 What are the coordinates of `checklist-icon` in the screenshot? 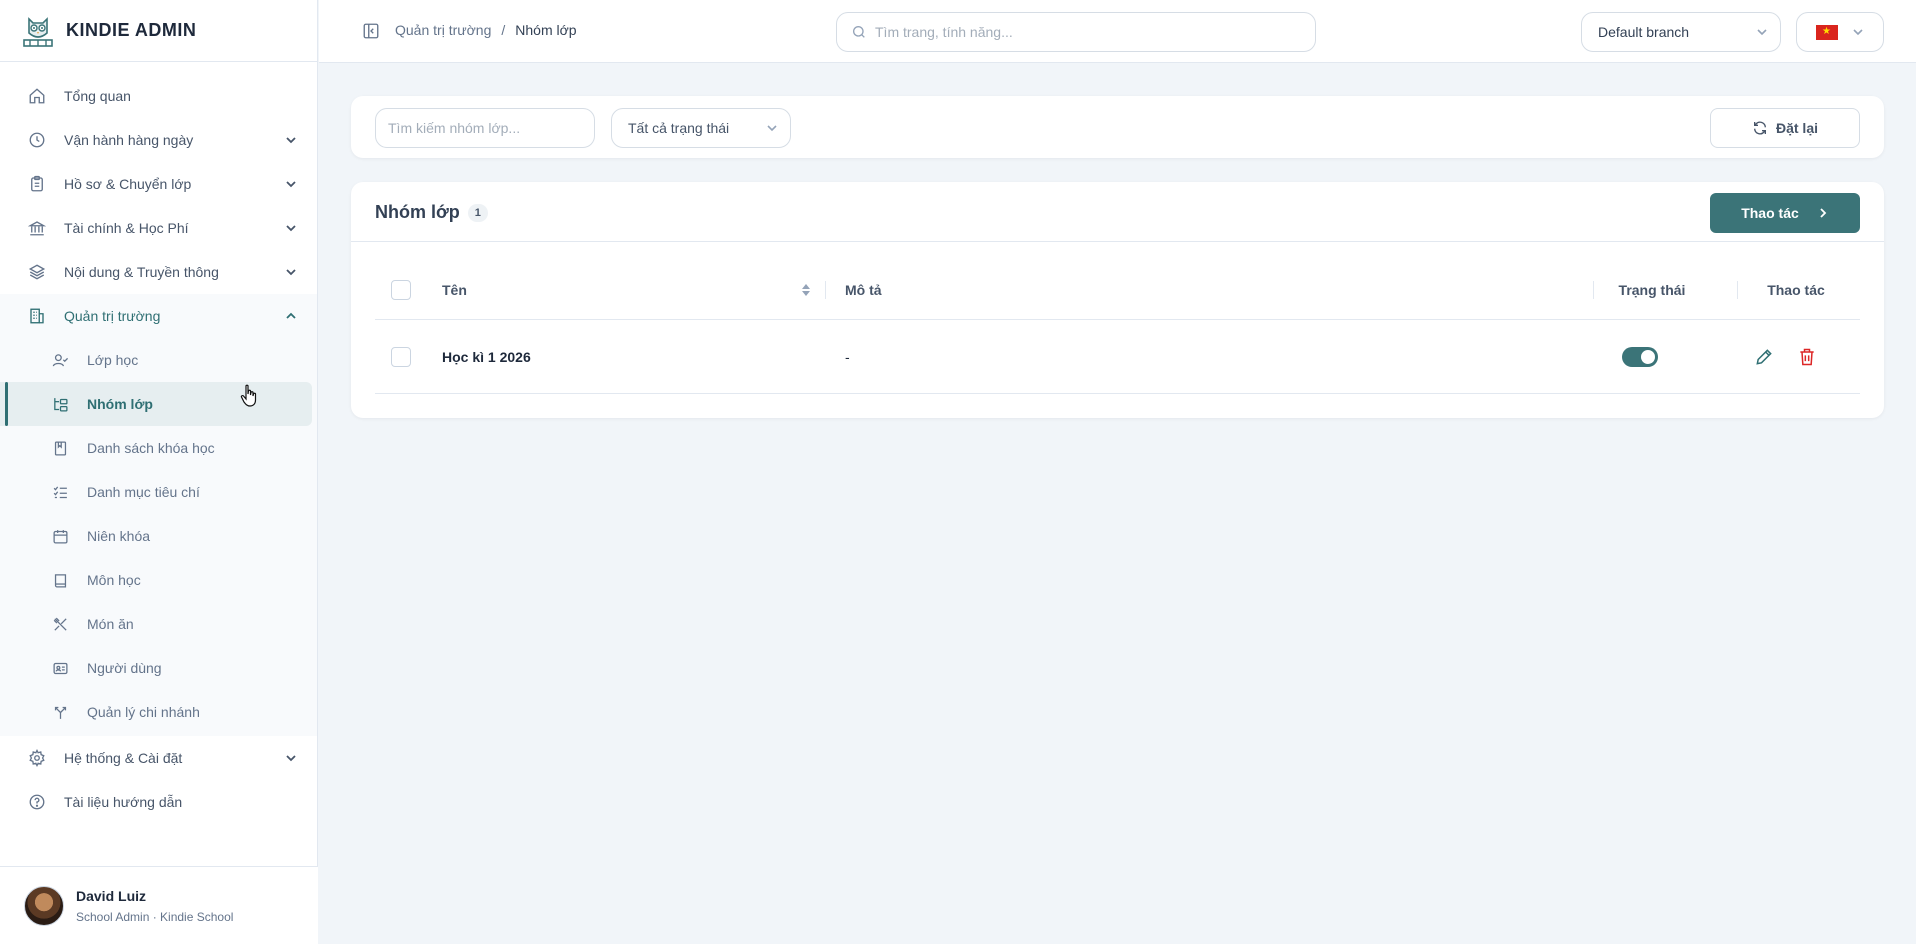 It's located at (60, 491).